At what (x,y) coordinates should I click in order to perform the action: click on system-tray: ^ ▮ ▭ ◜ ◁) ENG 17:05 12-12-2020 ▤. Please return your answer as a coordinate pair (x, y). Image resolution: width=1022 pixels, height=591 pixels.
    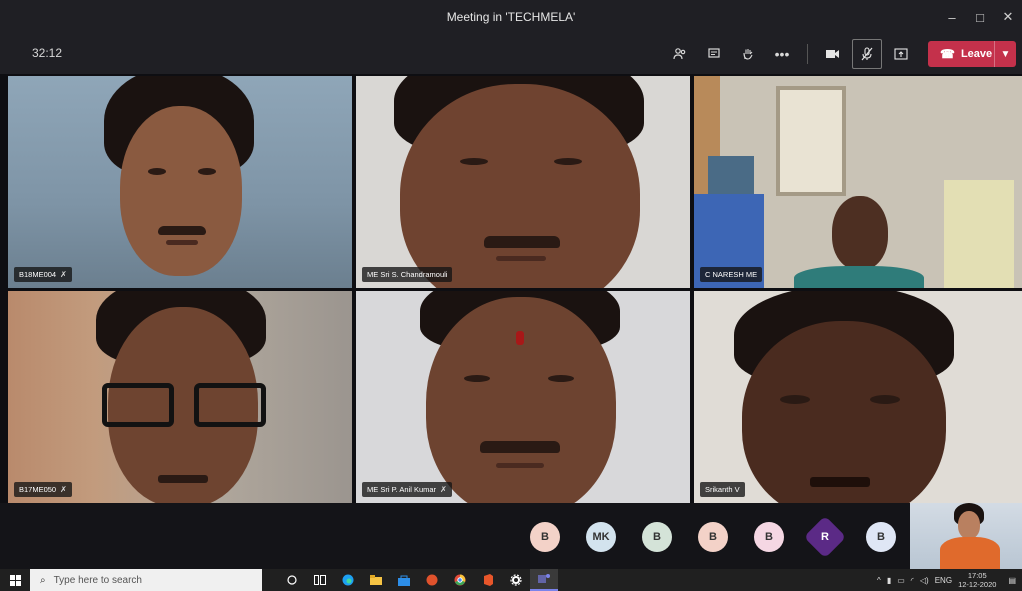
    Looking at the image, I should click on (949, 580).